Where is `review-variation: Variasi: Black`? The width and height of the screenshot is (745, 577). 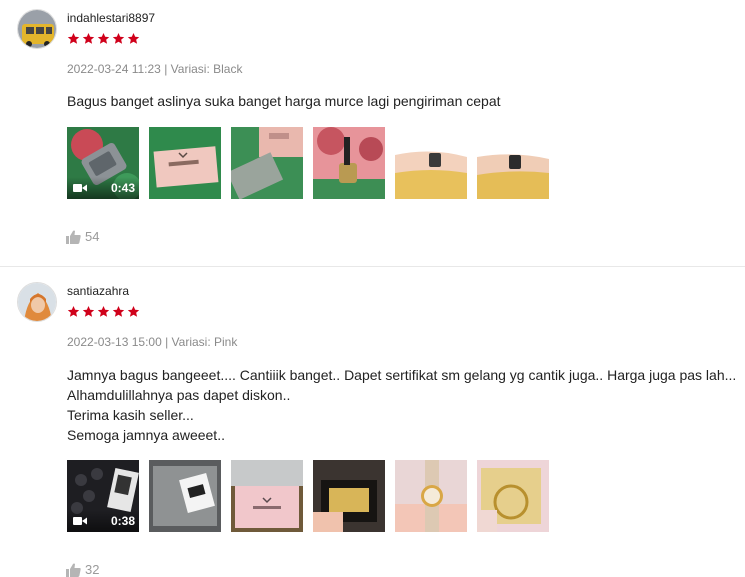
review-variation: Variasi: Black is located at coordinates (206, 69).